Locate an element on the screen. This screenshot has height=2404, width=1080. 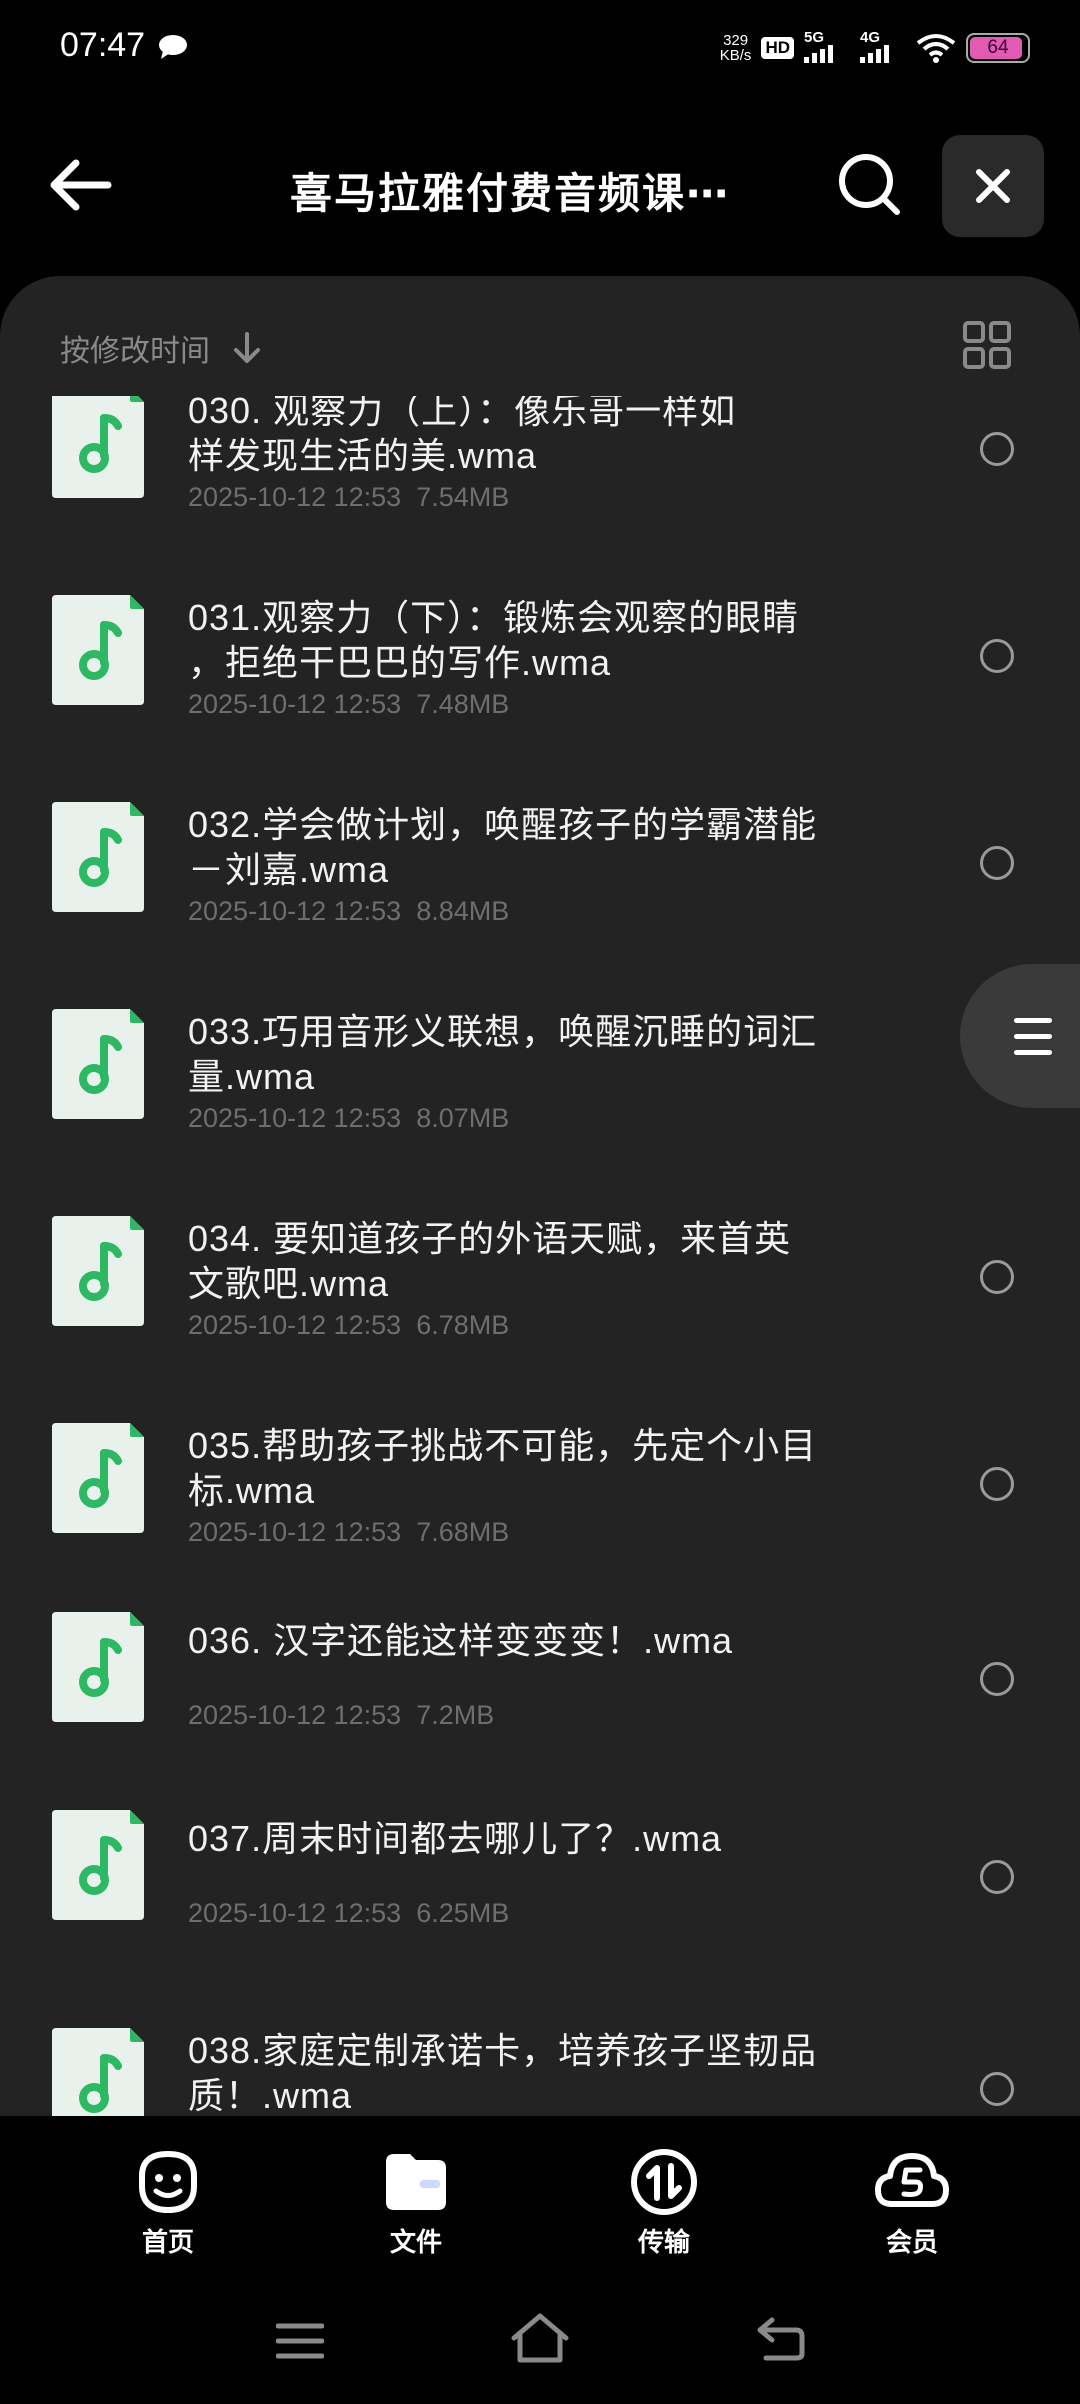
file-meta: 2025-10-12 12:53 8.07MB is located at coordinates (348, 1118).